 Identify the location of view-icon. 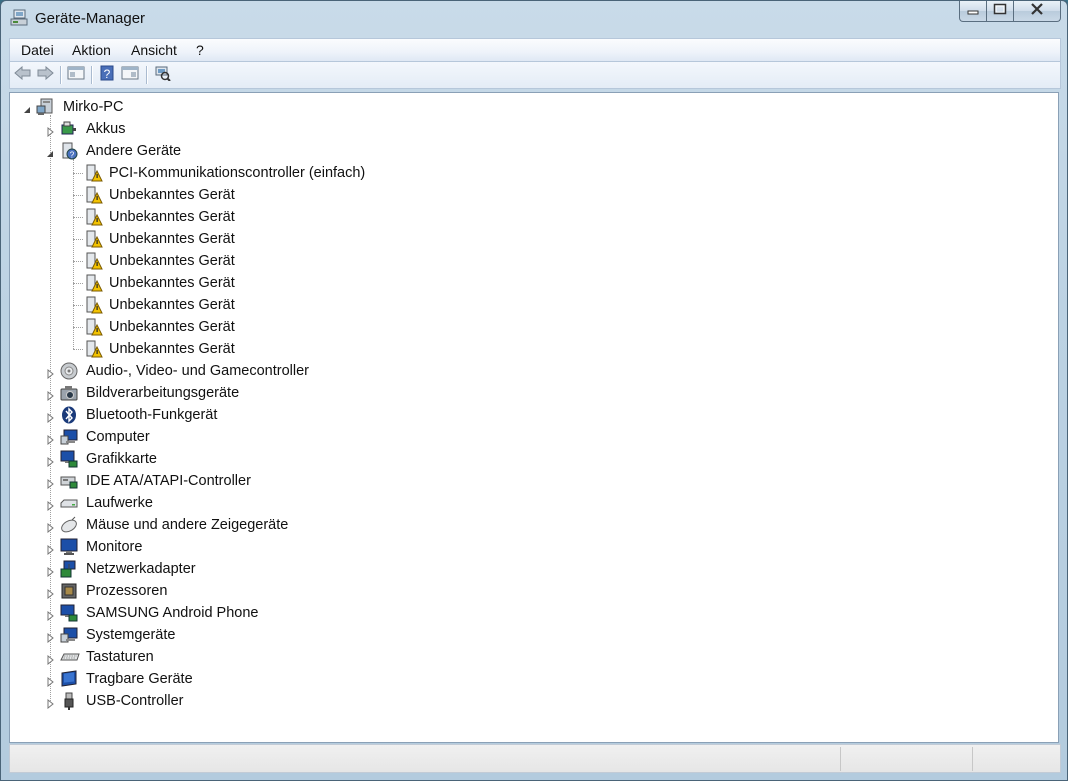
(130, 75).